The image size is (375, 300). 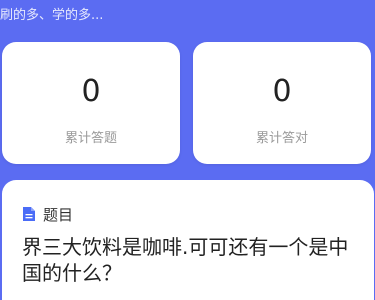 What do you see at coordinates (58, 214) in the screenshot?
I see `question-section-label: 题目` at bounding box center [58, 214].